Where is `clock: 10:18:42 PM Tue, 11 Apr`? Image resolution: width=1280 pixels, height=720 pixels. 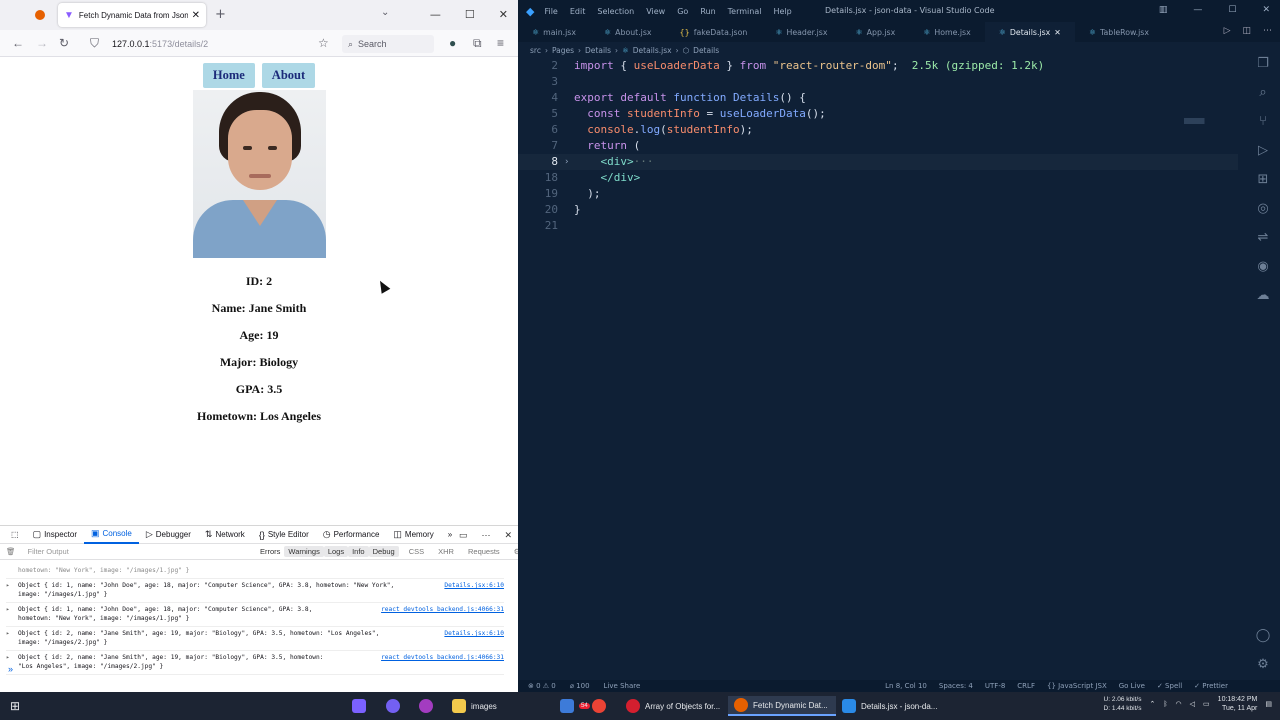 clock: 10:18:42 PM Tue, 11 Apr is located at coordinates (1238, 704).